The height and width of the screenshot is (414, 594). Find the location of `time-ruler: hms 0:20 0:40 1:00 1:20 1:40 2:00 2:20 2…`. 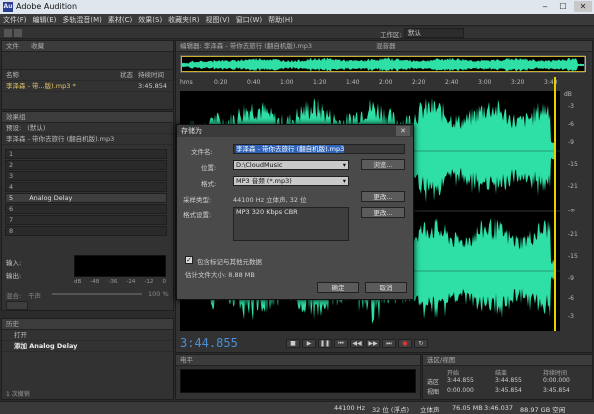

time-ruler: hms 0:20 0:40 1:00 1:20 1:40 2:00 2:20 2… is located at coordinates (377, 84).